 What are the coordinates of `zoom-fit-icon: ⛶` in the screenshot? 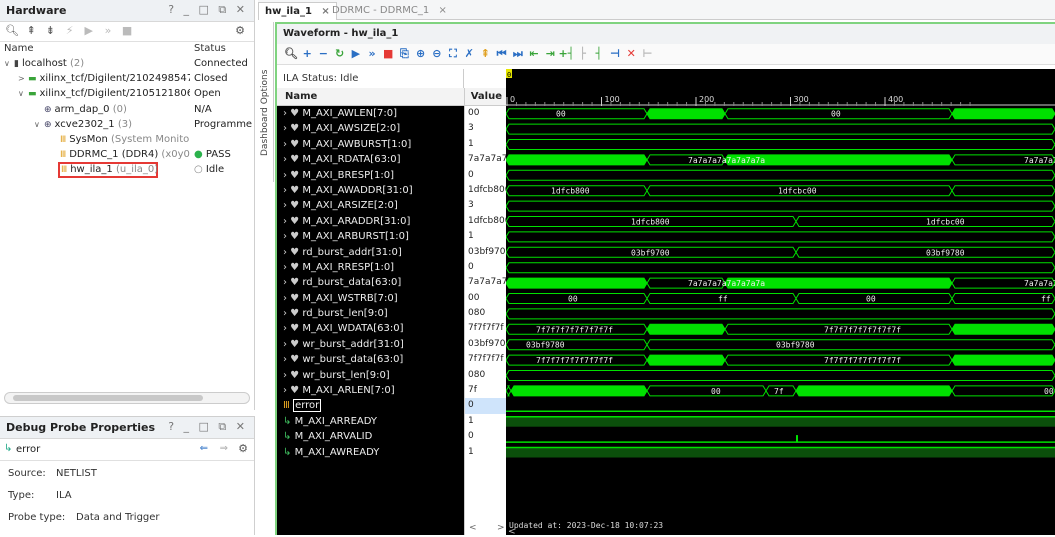 It's located at (453, 55).